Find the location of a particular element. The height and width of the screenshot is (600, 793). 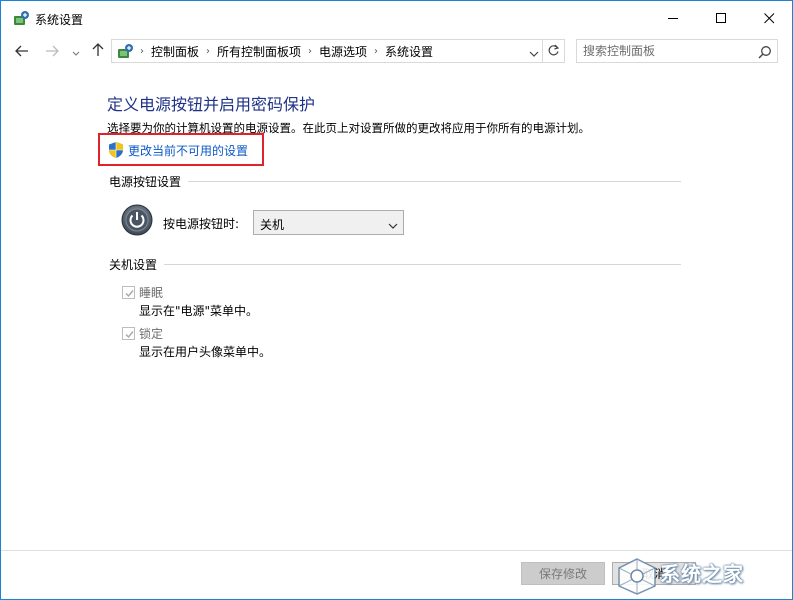

close-button is located at coordinates (769, 18).